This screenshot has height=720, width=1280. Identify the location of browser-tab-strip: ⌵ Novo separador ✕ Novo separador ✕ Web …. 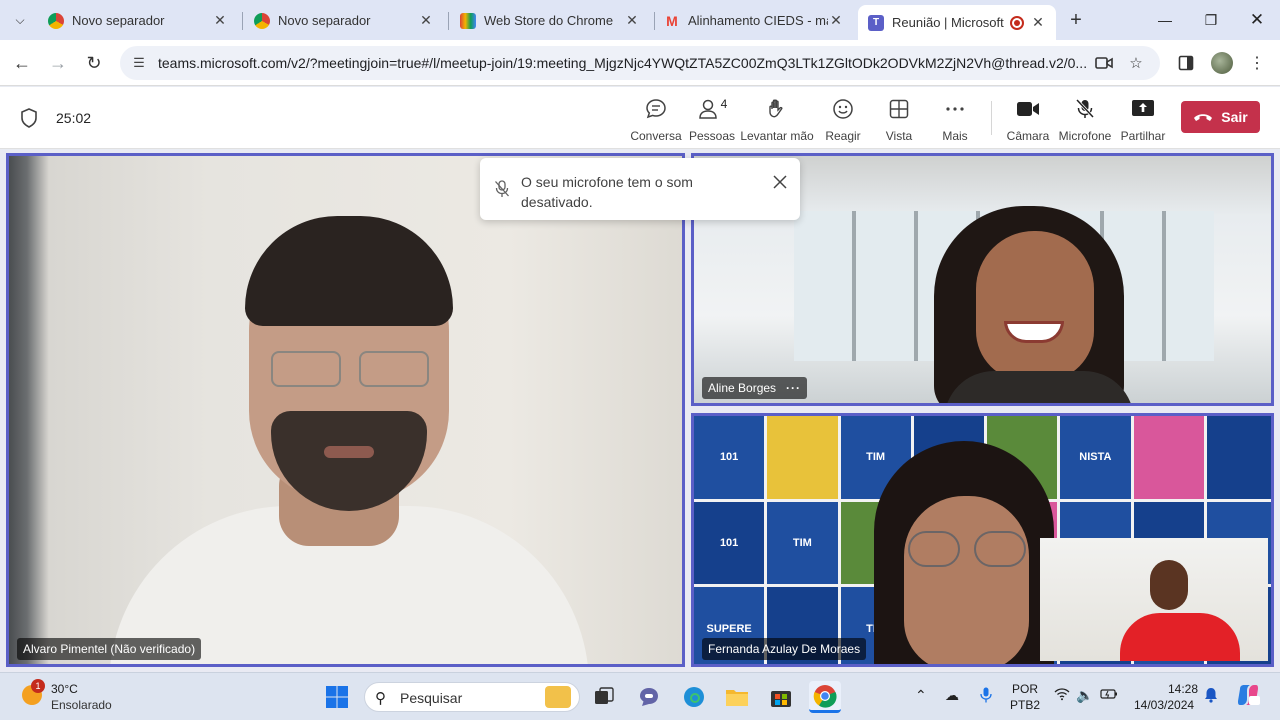
(640, 20).